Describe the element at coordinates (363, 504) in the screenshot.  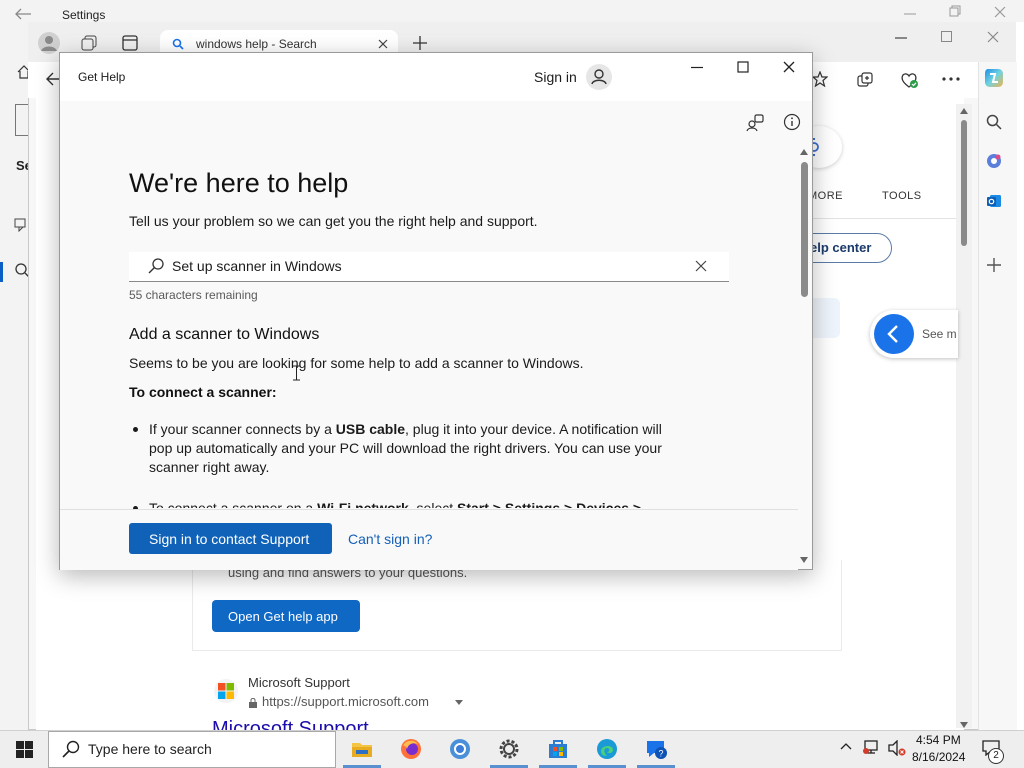
I see `wifi-network-term: Wi-Fi network` at that location.